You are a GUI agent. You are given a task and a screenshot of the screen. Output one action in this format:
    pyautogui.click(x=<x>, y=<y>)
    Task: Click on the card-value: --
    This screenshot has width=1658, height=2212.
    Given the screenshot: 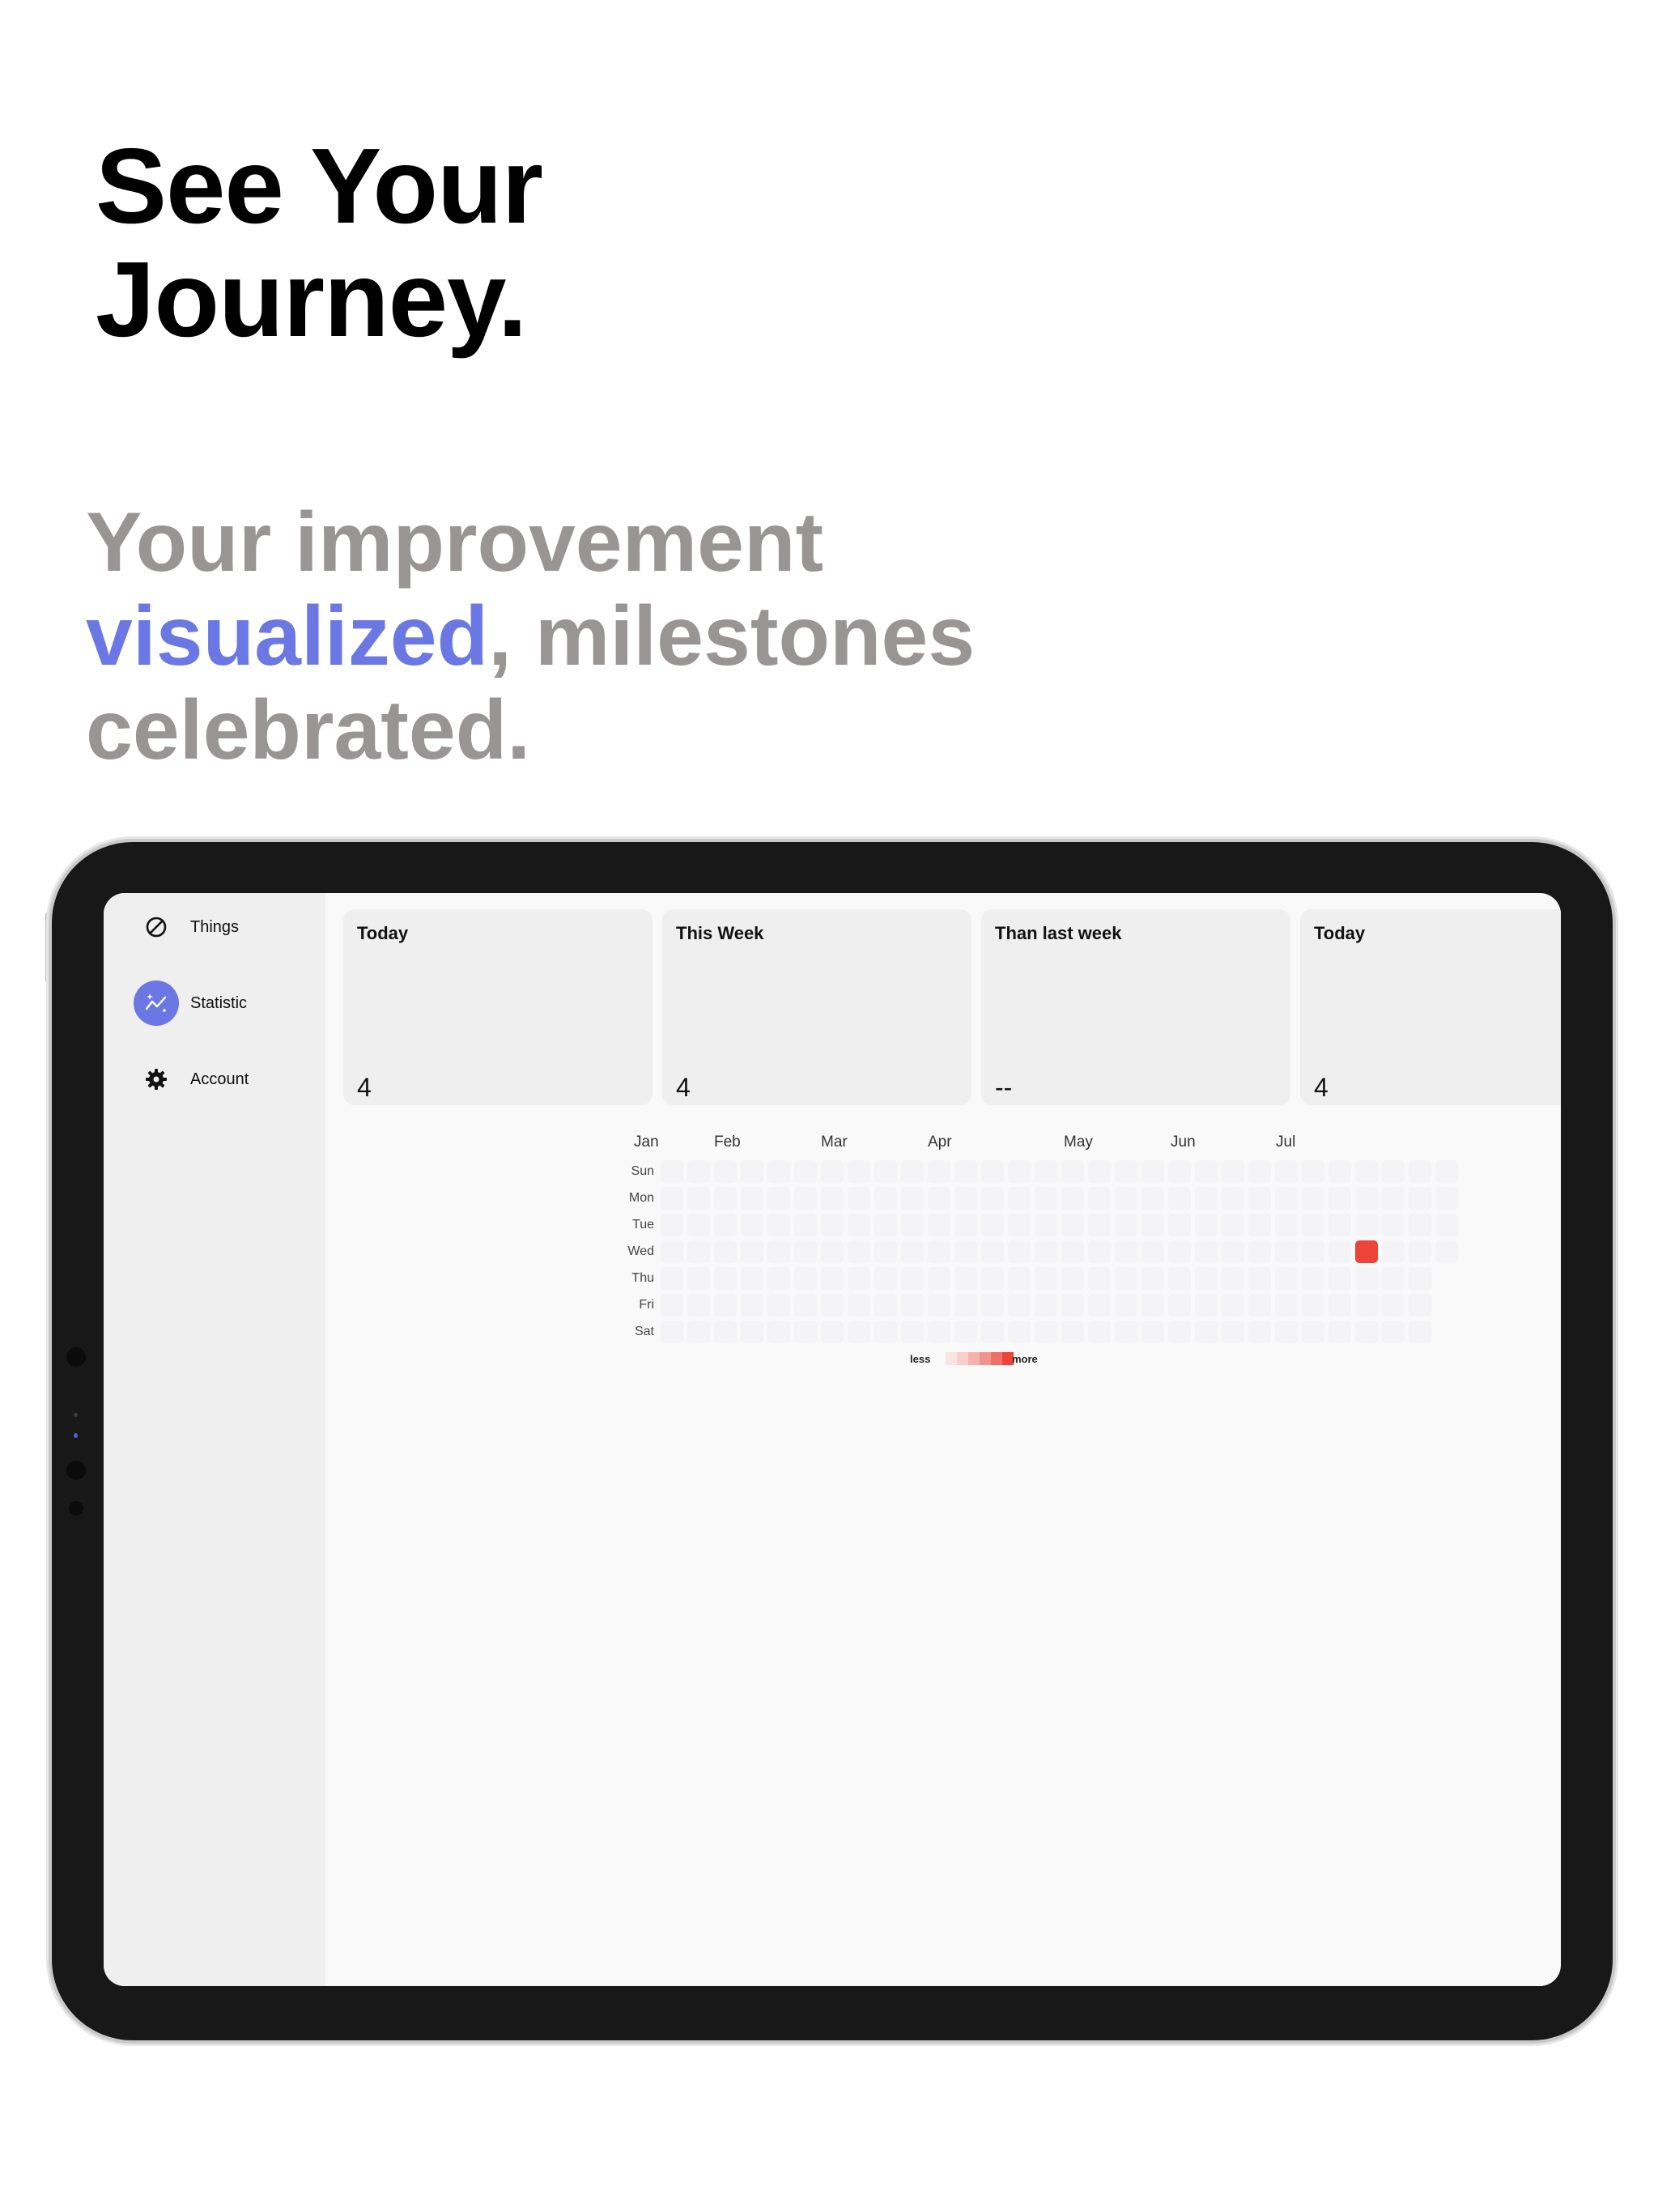 What is the action you would take?
    pyautogui.click(x=1004, y=1087)
    